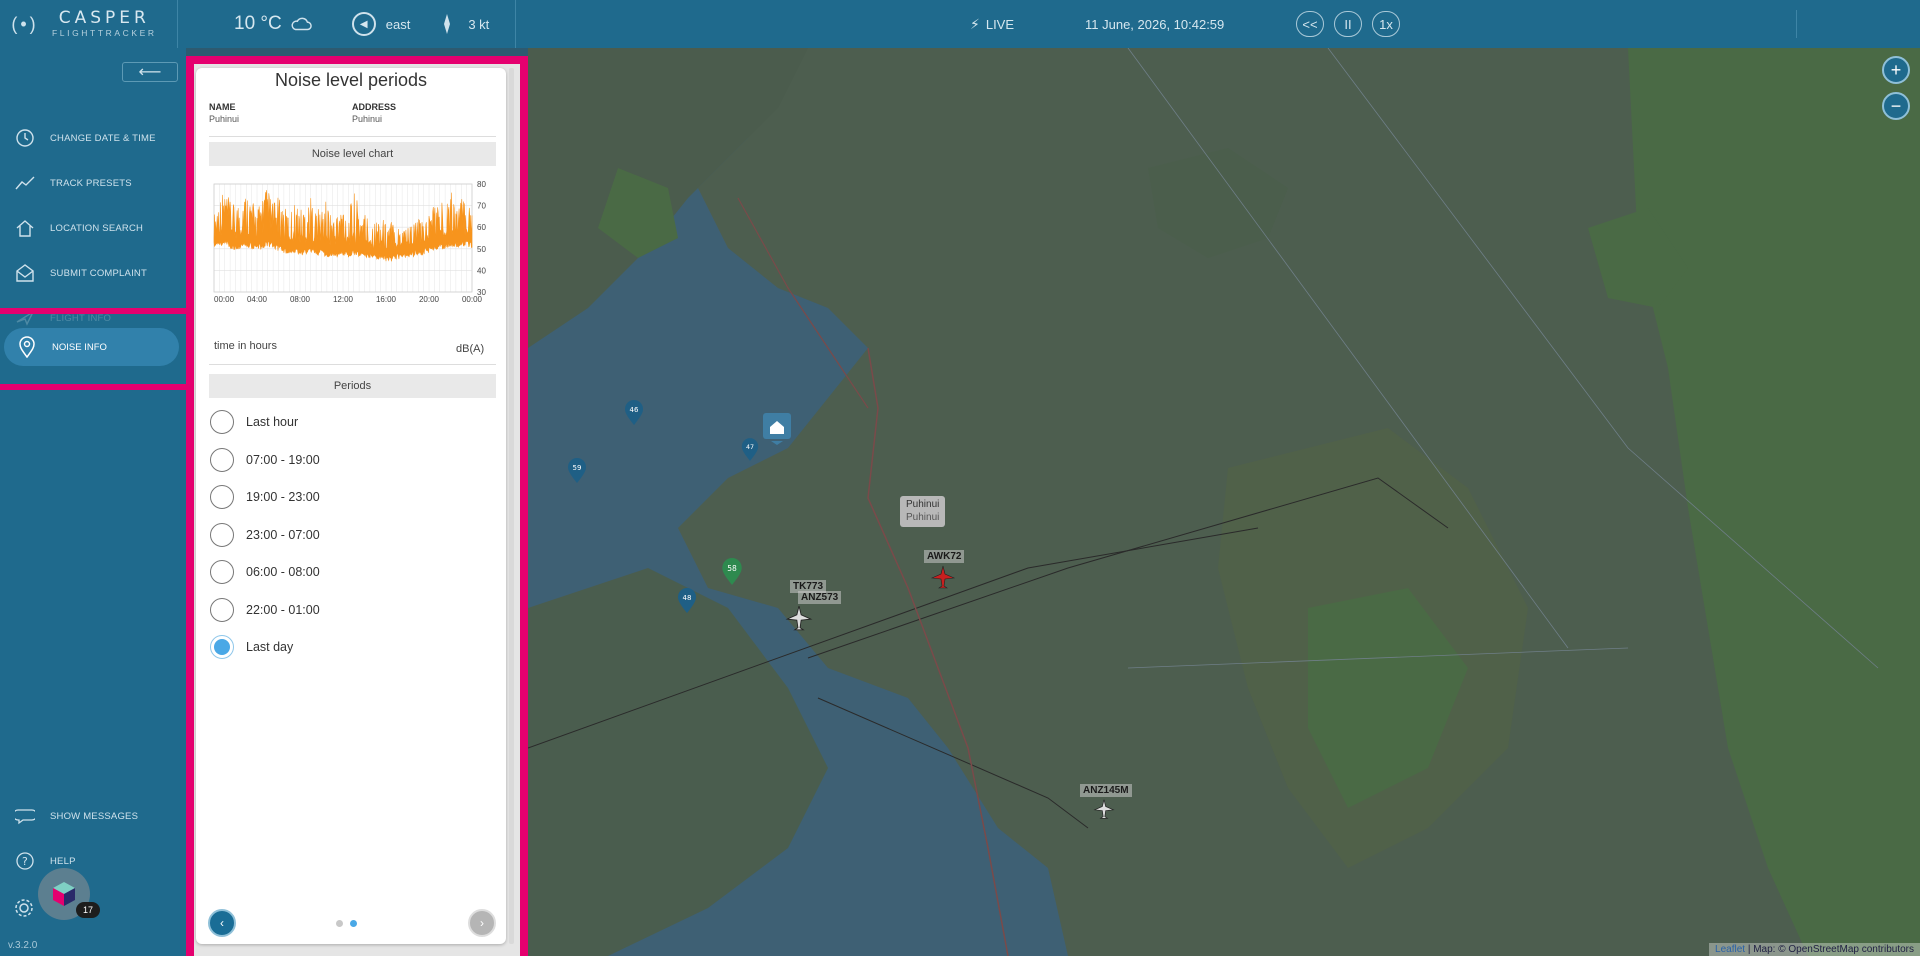 The height and width of the screenshot is (956, 1920). Describe the element at coordinates (577, 468) in the screenshot. I see `svg-text: 59` at that location.